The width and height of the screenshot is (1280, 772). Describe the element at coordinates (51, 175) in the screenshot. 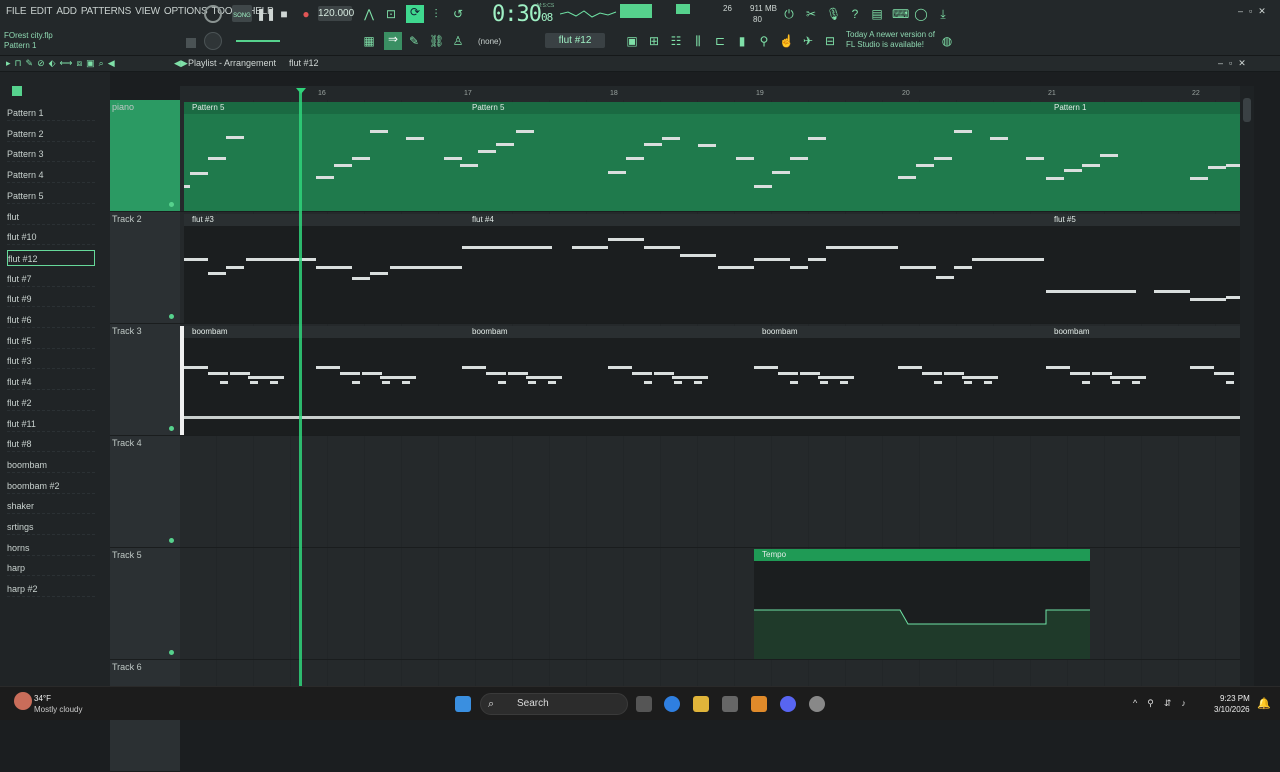

I see `pattern-item: Pattern 4` at that location.